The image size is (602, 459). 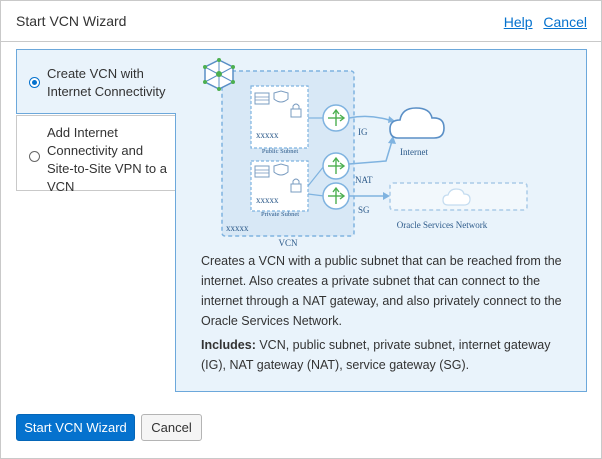 I want to click on public-subnet-label: Public Subnet, so click(x=280, y=151).